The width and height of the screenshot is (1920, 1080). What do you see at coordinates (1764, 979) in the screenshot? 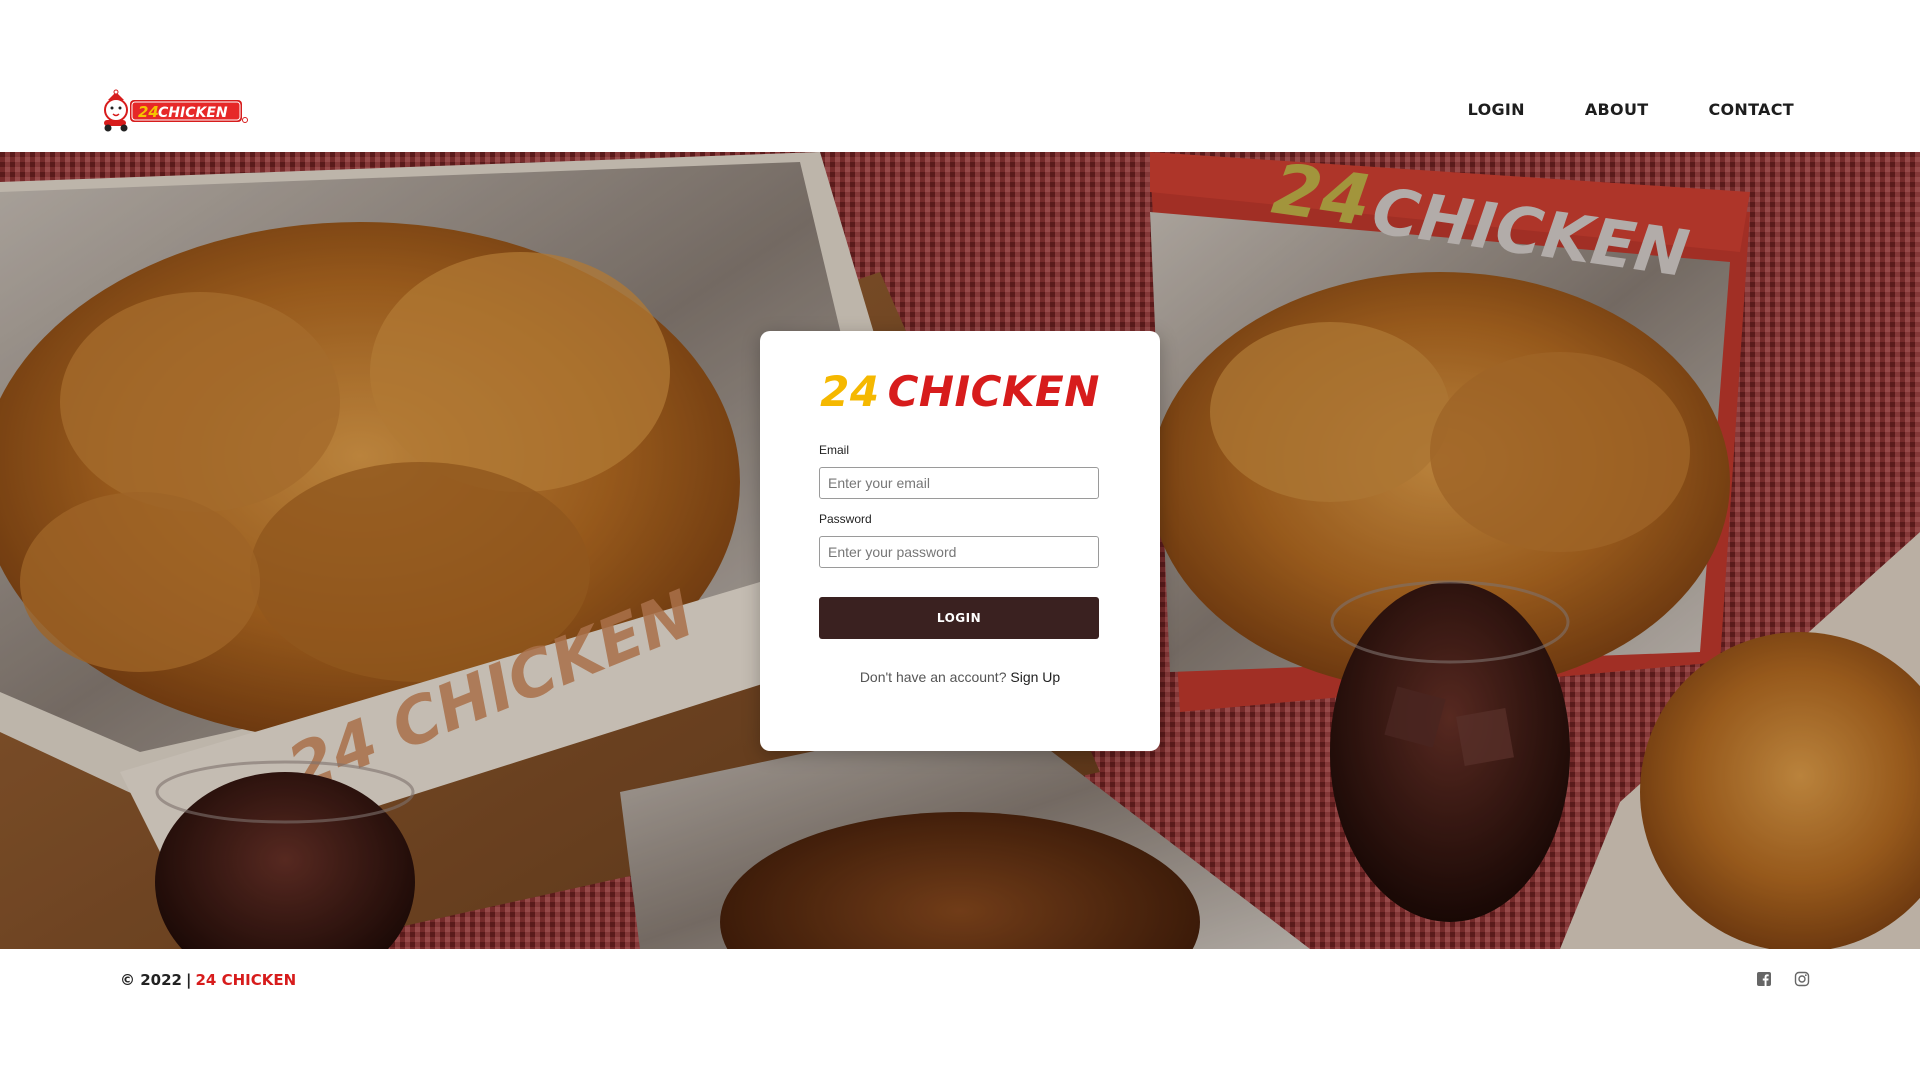
I see `facebook-icon` at bounding box center [1764, 979].